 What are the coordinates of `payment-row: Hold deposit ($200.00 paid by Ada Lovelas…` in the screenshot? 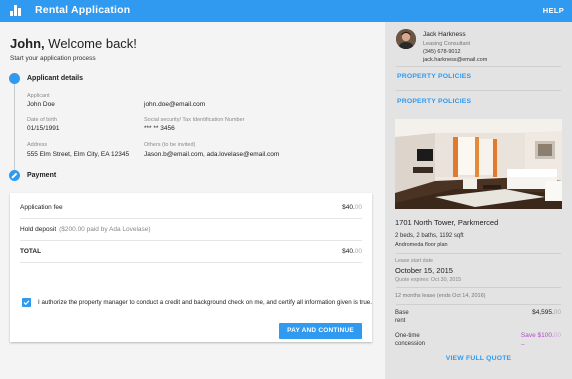 It's located at (191, 230).